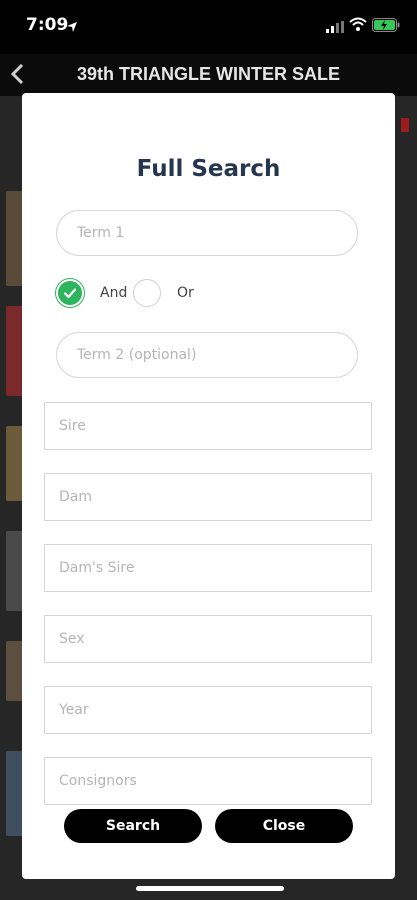 The width and height of the screenshot is (417, 900). I want to click on operator-radio-group: And Or, so click(156, 294).